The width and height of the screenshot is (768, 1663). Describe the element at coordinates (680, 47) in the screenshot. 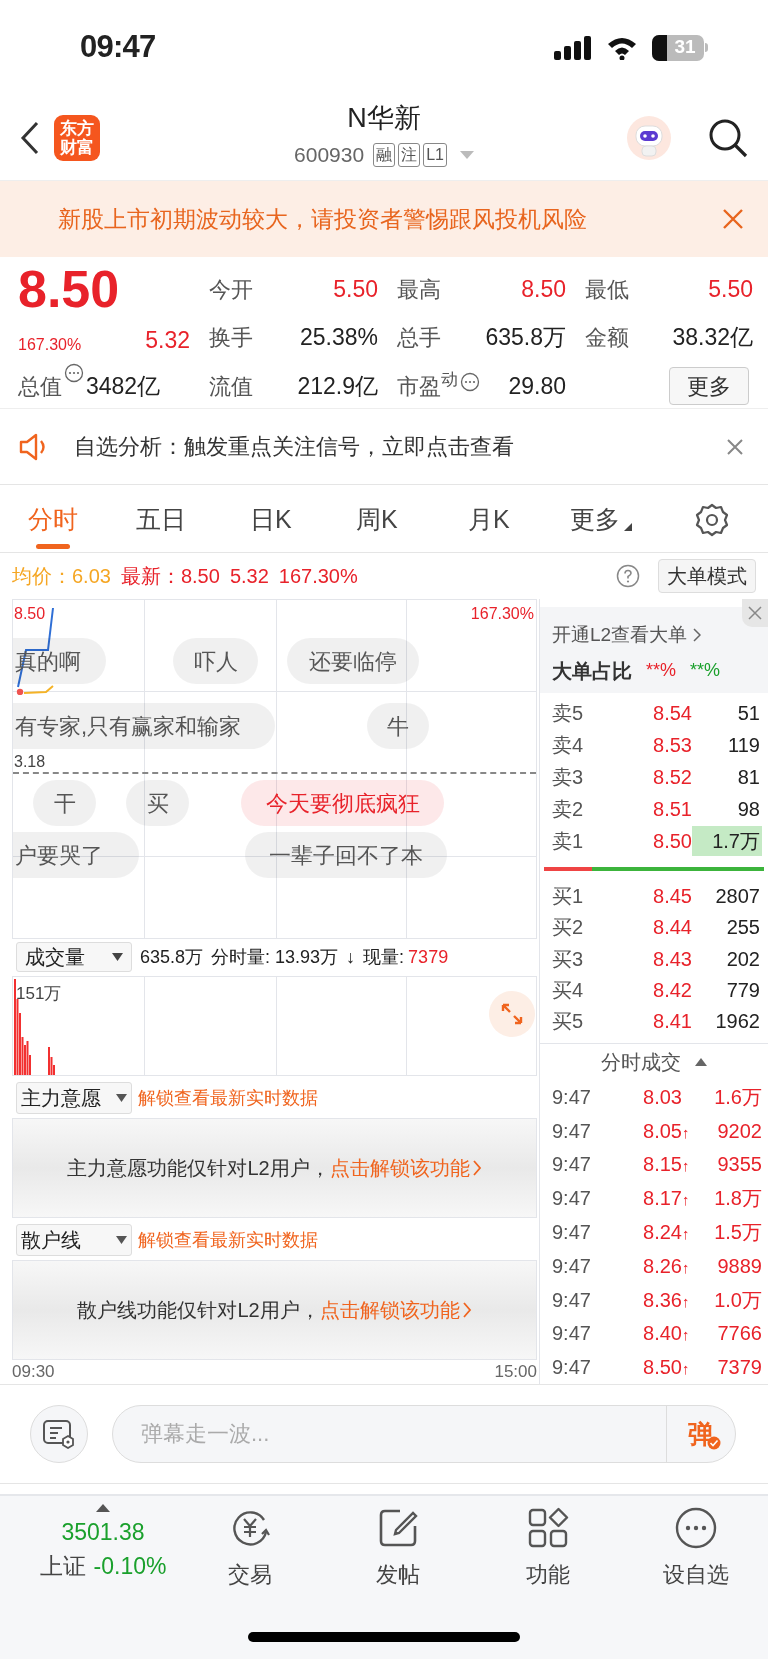

I see `battery-indicator: 31` at that location.